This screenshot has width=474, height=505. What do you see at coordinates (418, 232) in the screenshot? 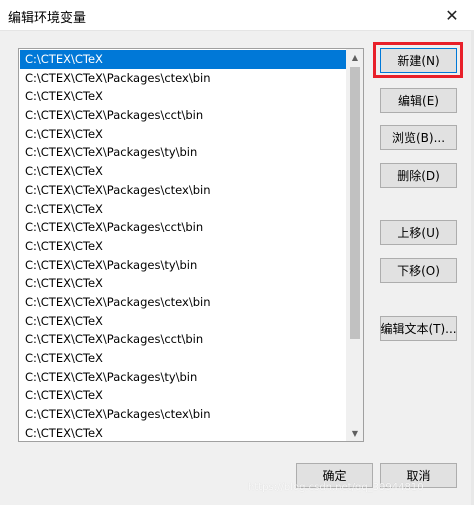
I see `move-up-button: 上移(U)` at bounding box center [418, 232].